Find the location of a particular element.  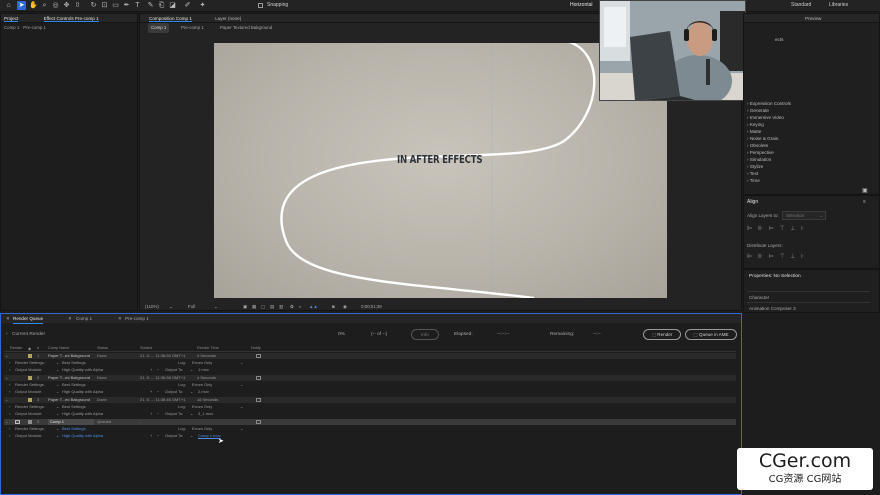

snapping-checkbox is located at coordinates (260, 5).